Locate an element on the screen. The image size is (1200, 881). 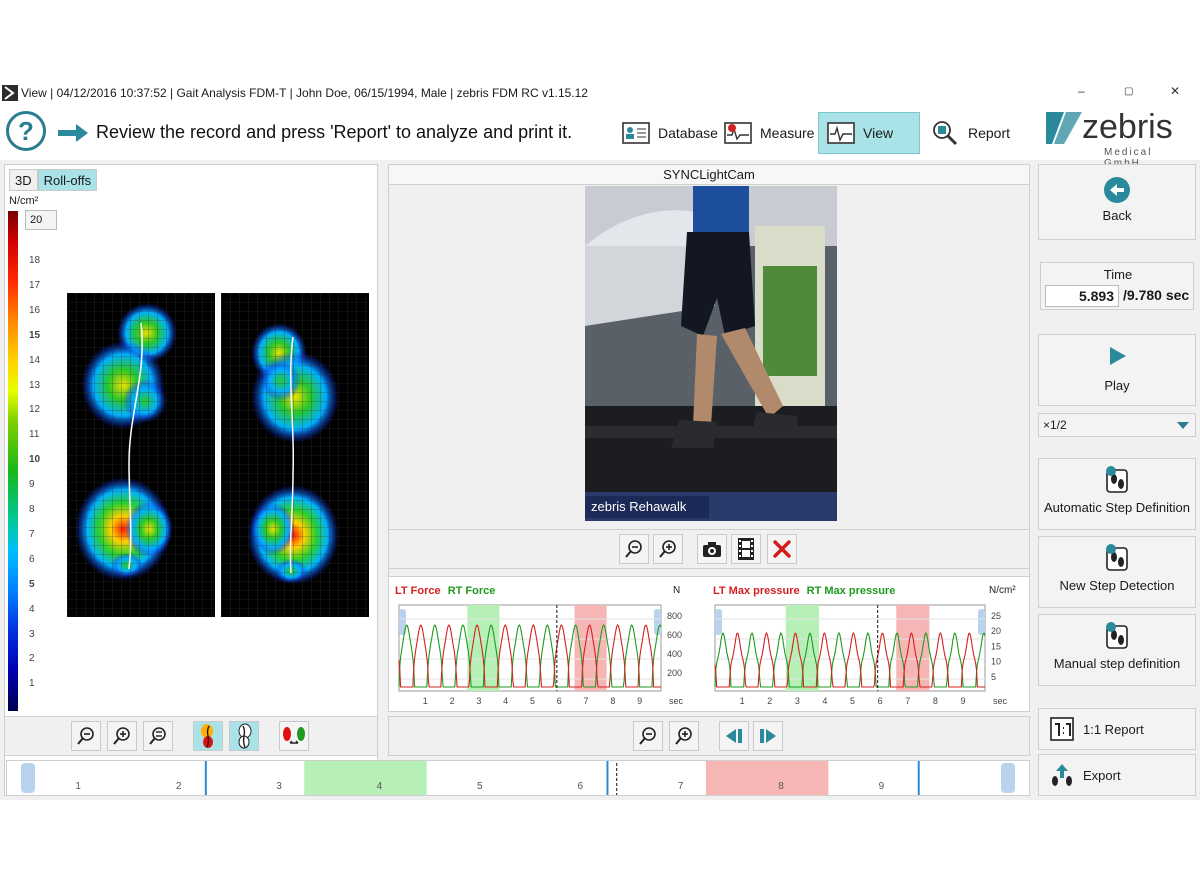
scale-unit: N/cm² is located at coordinates (24, 201).